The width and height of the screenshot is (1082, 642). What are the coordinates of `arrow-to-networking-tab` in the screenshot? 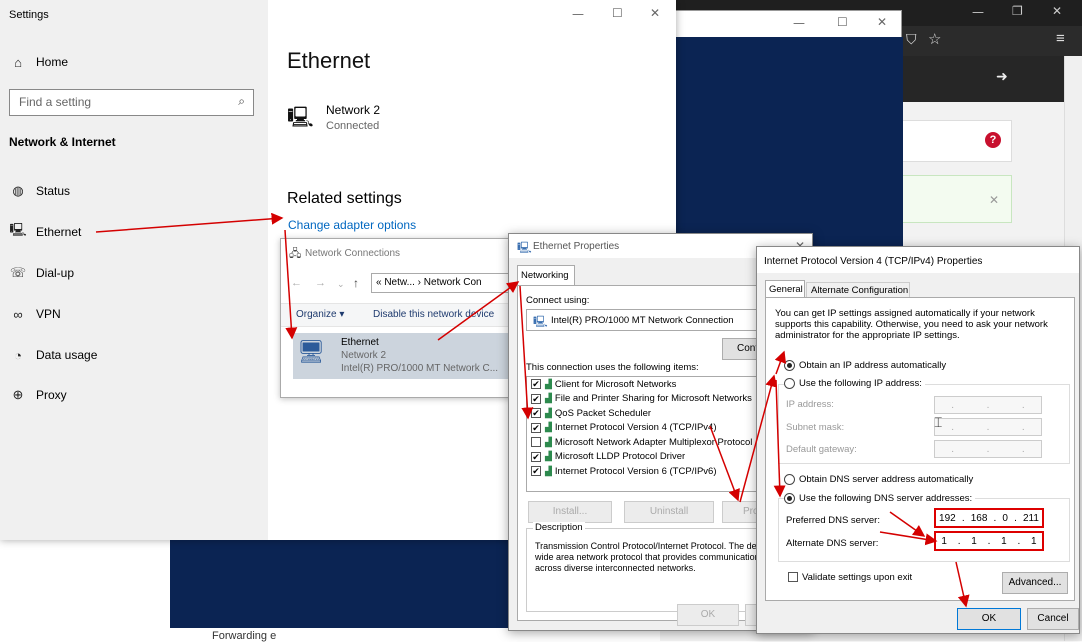 It's located at (478, 311).